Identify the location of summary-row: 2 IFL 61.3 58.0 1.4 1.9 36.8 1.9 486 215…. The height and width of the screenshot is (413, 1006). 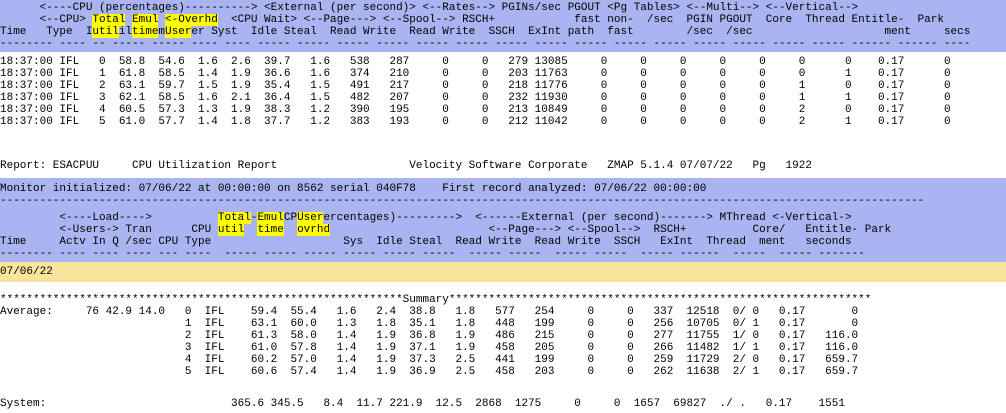
(429, 336).